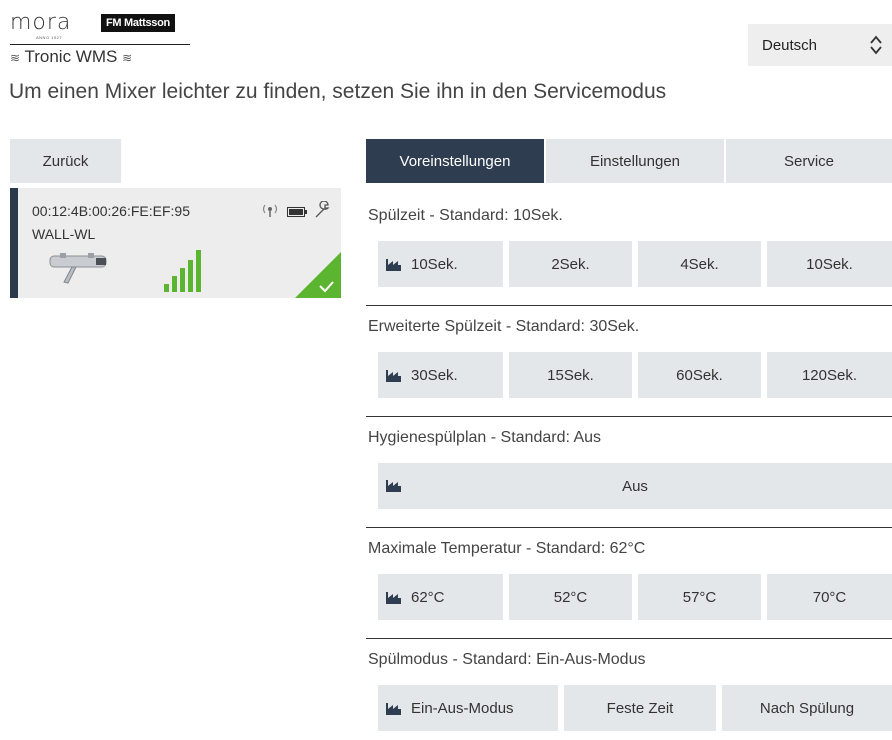  What do you see at coordinates (182, 270) in the screenshot?
I see `signal-strength-icon` at bounding box center [182, 270].